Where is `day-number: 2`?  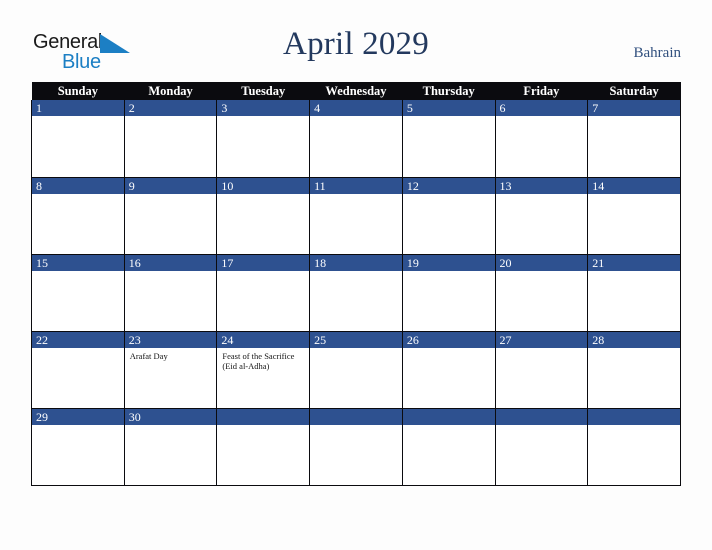
day-number: 2 is located at coordinates (170, 108).